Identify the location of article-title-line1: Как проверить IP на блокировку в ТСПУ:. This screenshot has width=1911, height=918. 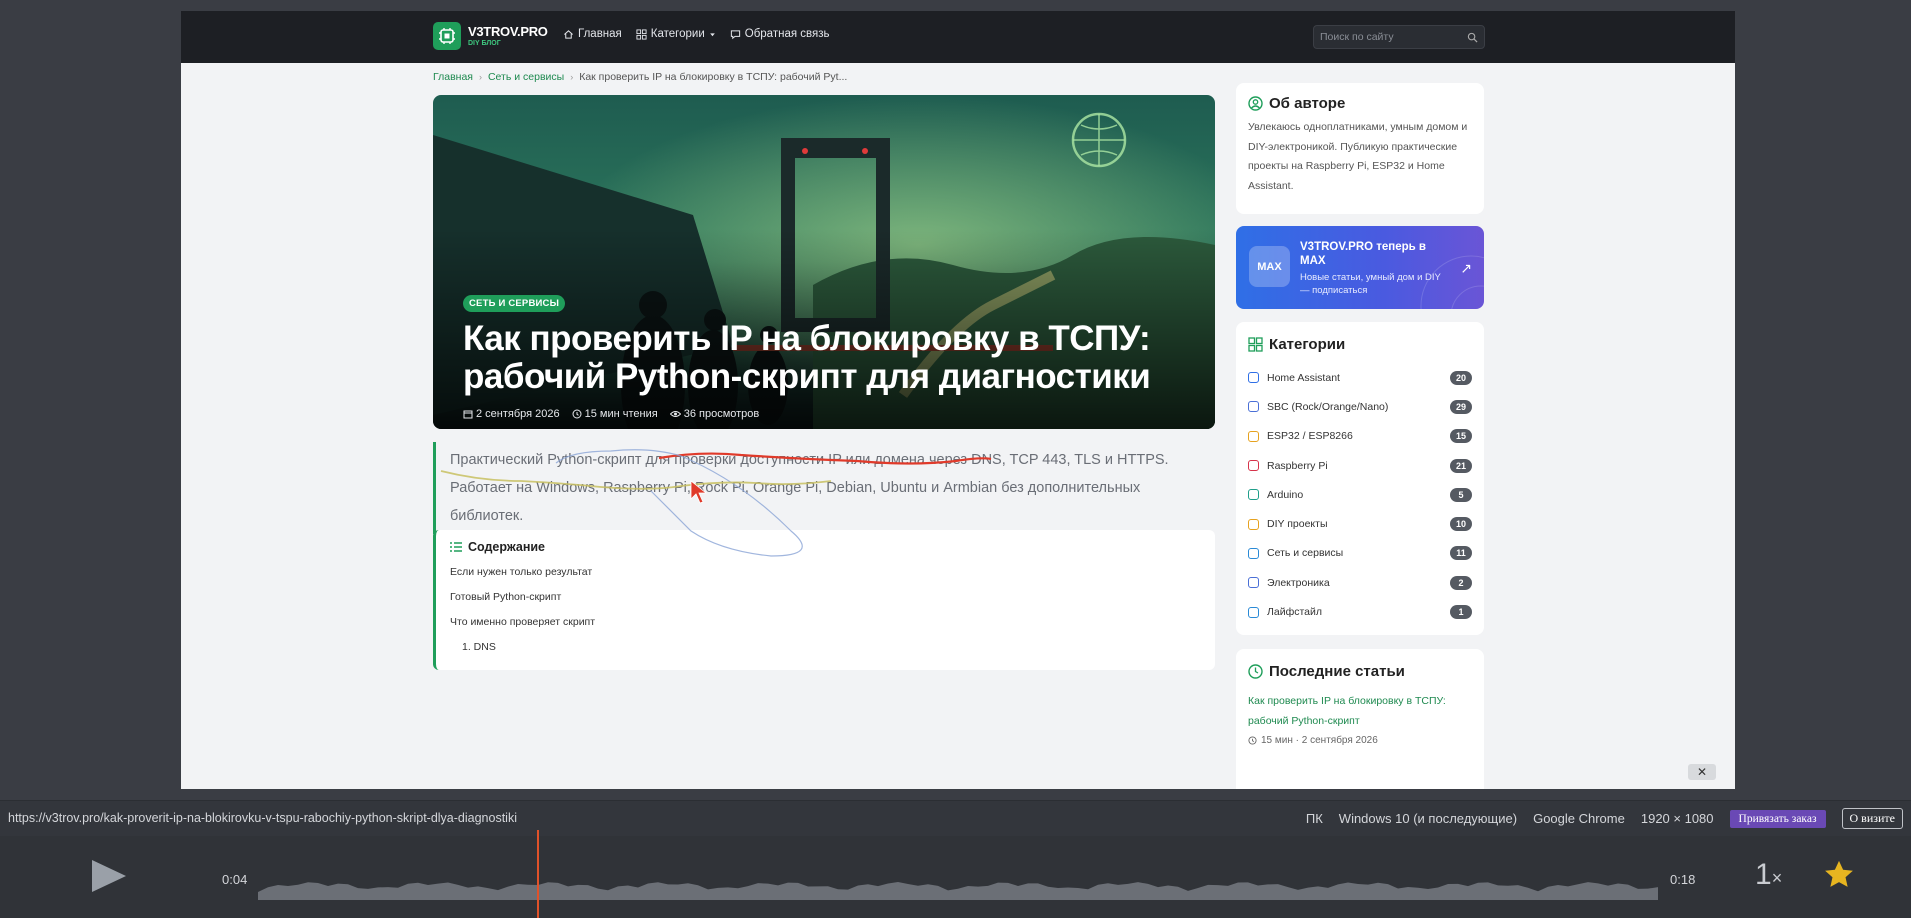
(807, 338).